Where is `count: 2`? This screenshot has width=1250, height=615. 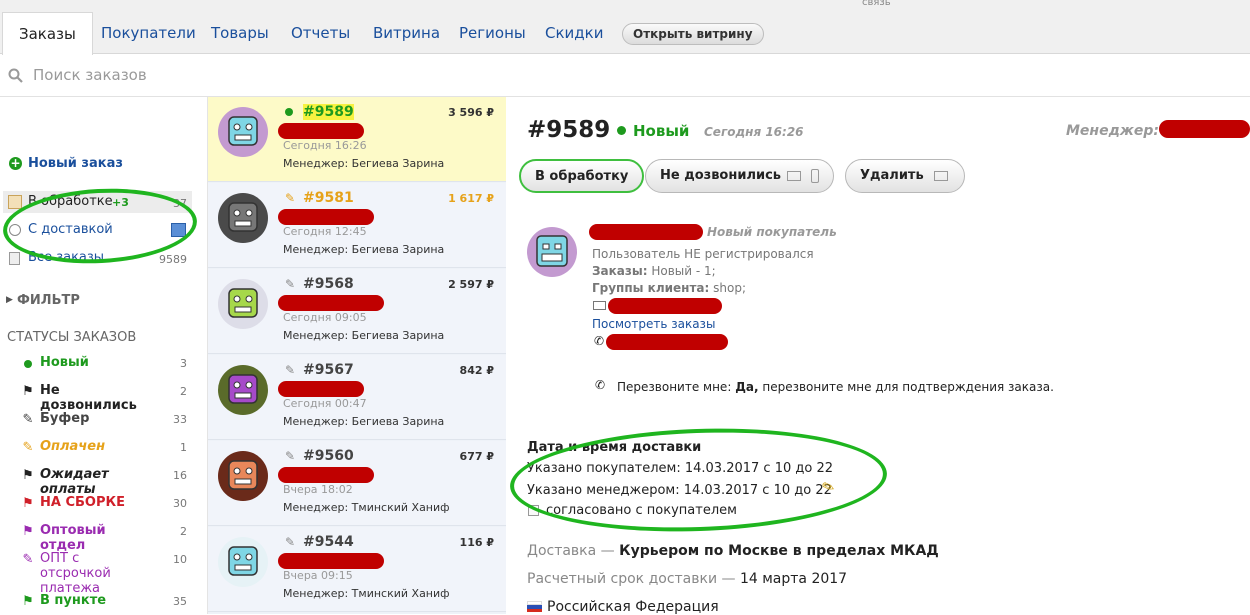
count: 2 is located at coordinates (183, 531).